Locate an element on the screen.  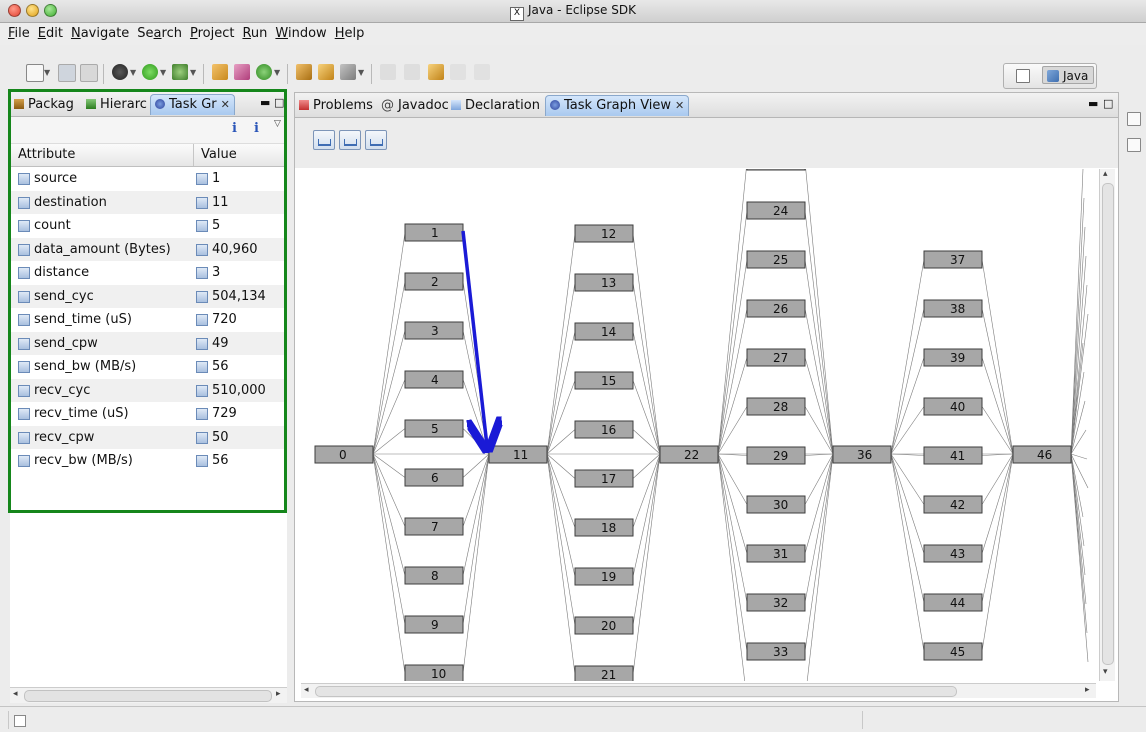
forward-icon is located at coordinates (482, 72).